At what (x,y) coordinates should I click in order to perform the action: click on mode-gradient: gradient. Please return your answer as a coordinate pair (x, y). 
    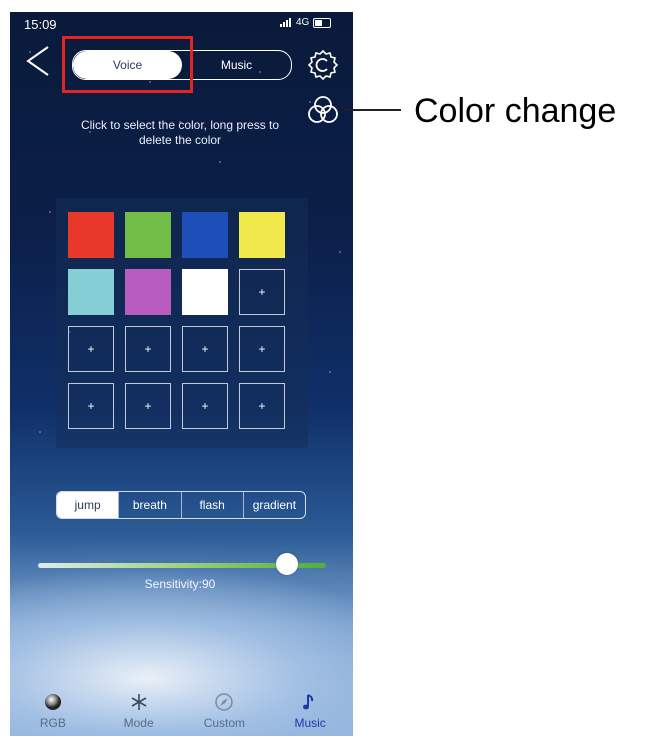
    Looking at the image, I should click on (273, 505).